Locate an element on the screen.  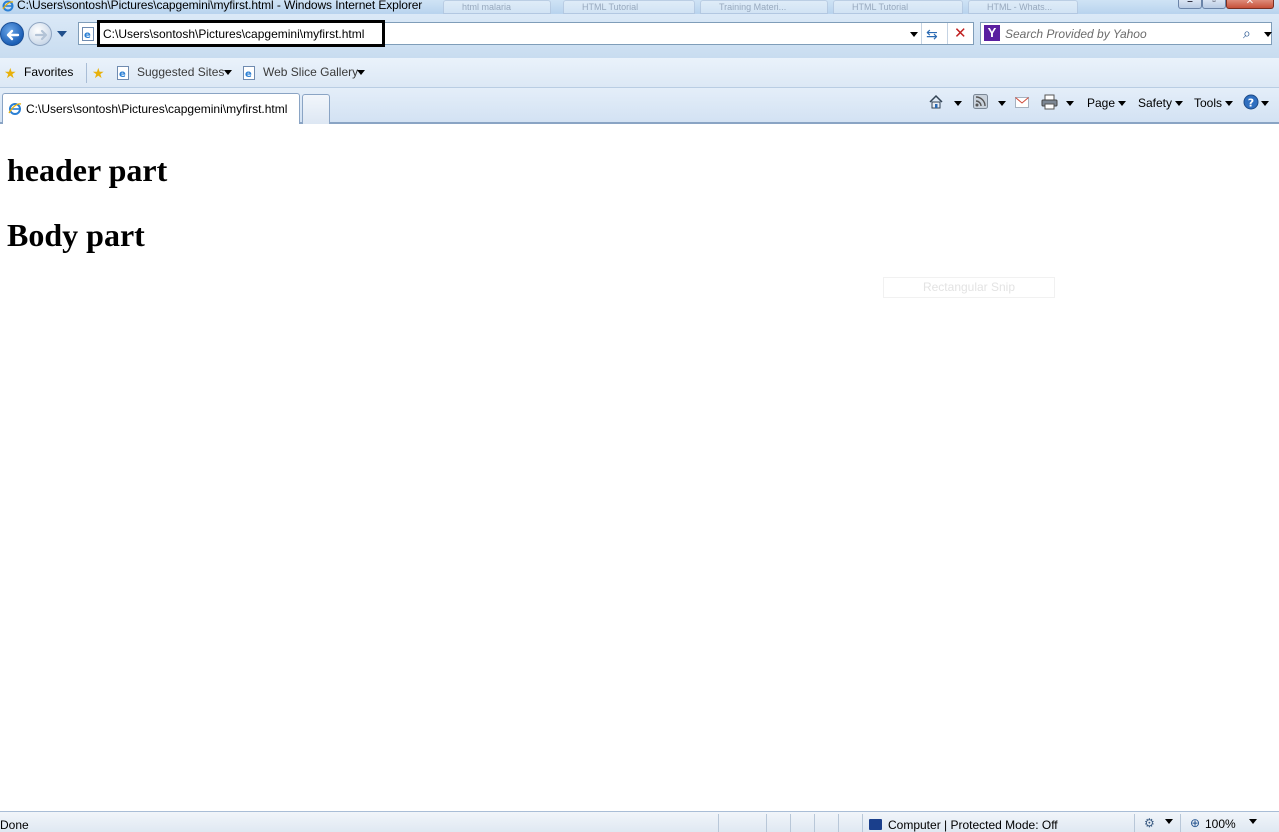
favorite-item-label: Web Slice Gallery is located at coordinates (311, 72).